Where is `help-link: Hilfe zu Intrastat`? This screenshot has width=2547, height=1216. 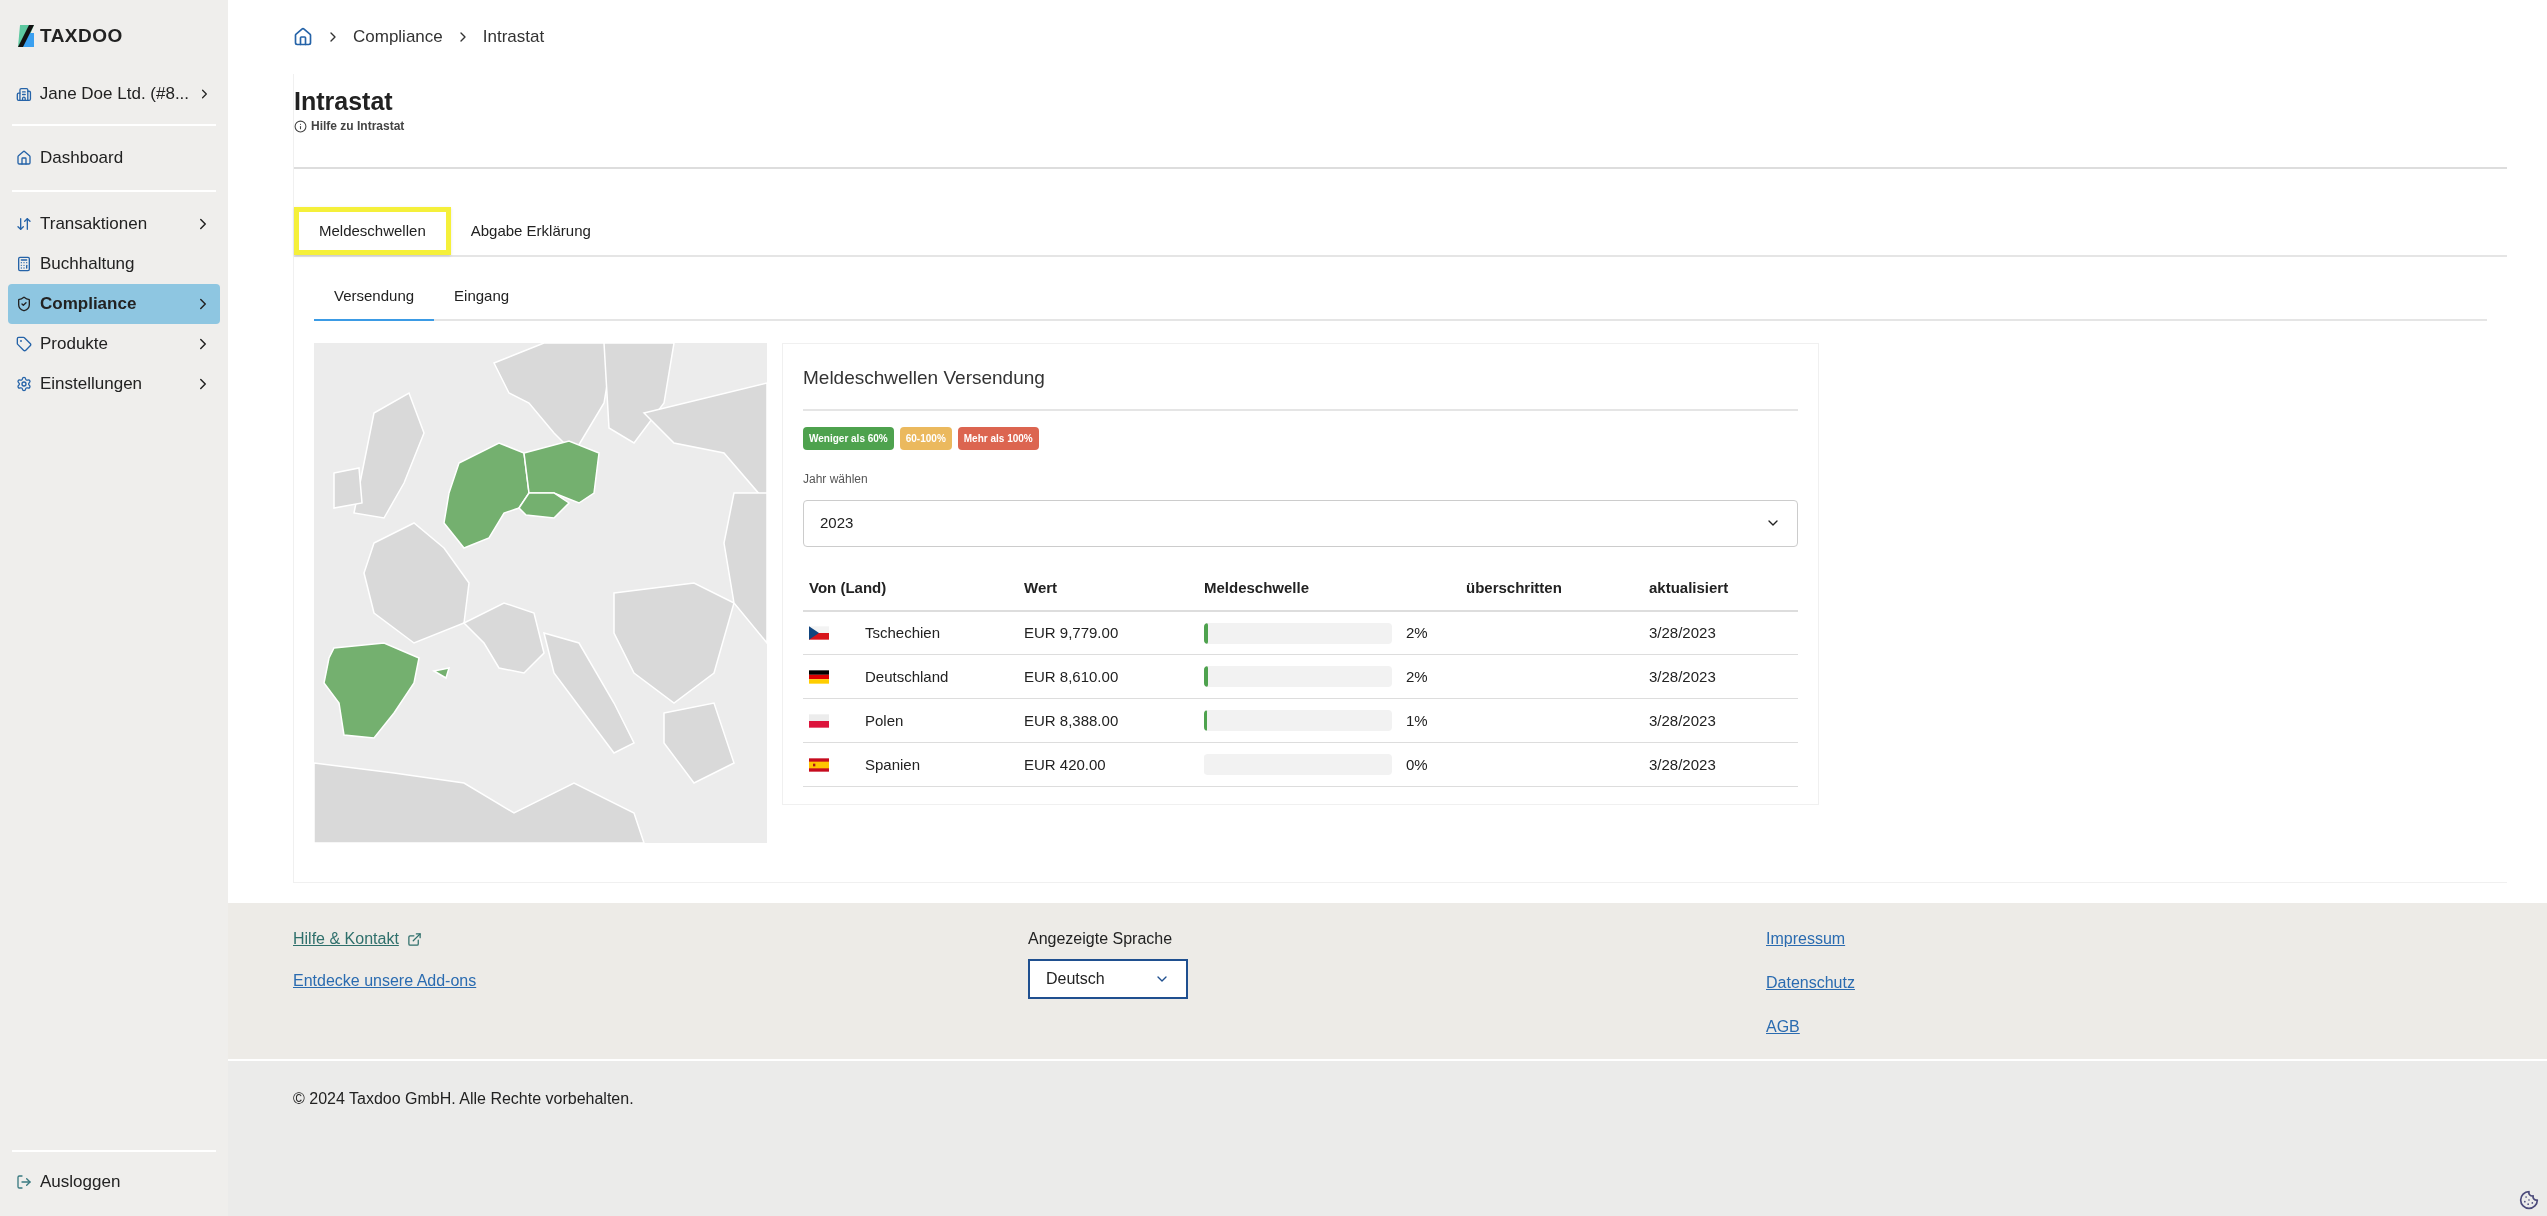
help-link: Hilfe zu Intrastat is located at coordinates (358, 126).